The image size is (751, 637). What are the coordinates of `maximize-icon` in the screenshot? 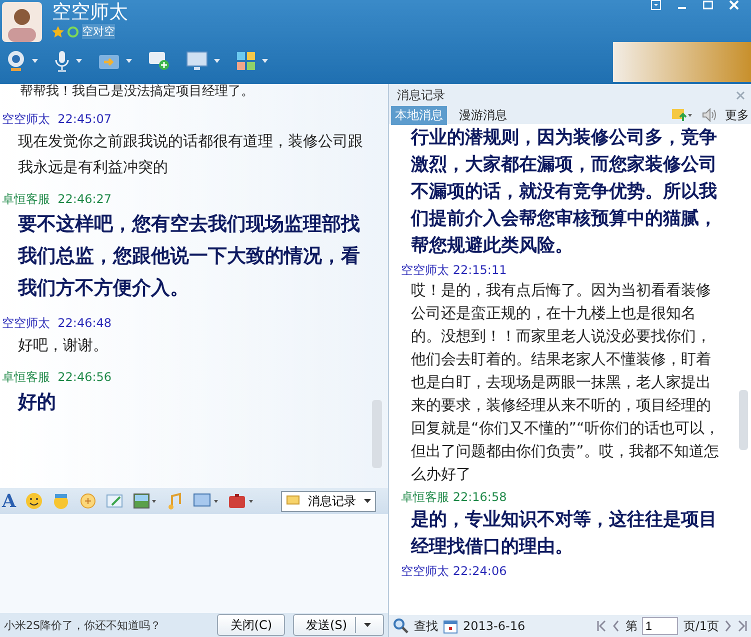 It's located at (708, 5).